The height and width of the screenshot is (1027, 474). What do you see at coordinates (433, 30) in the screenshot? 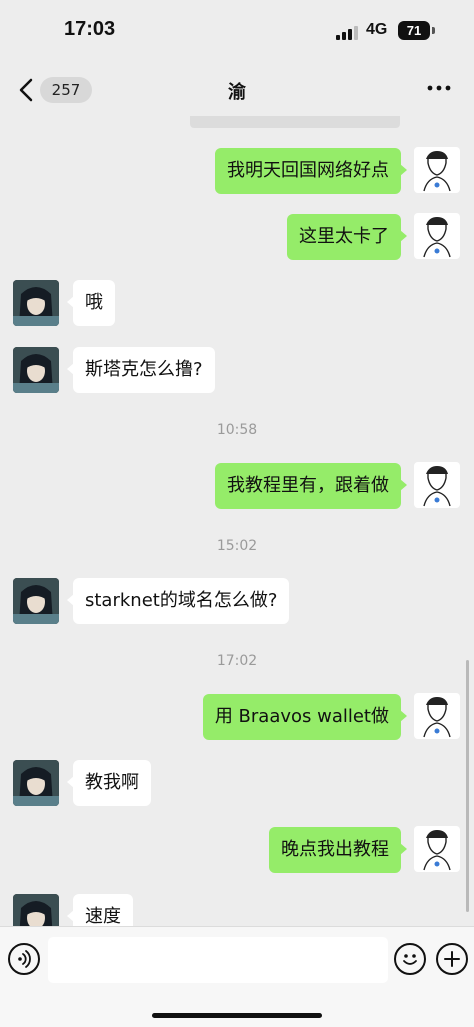
I see `battery-tip` at bounding box center [433, 30].